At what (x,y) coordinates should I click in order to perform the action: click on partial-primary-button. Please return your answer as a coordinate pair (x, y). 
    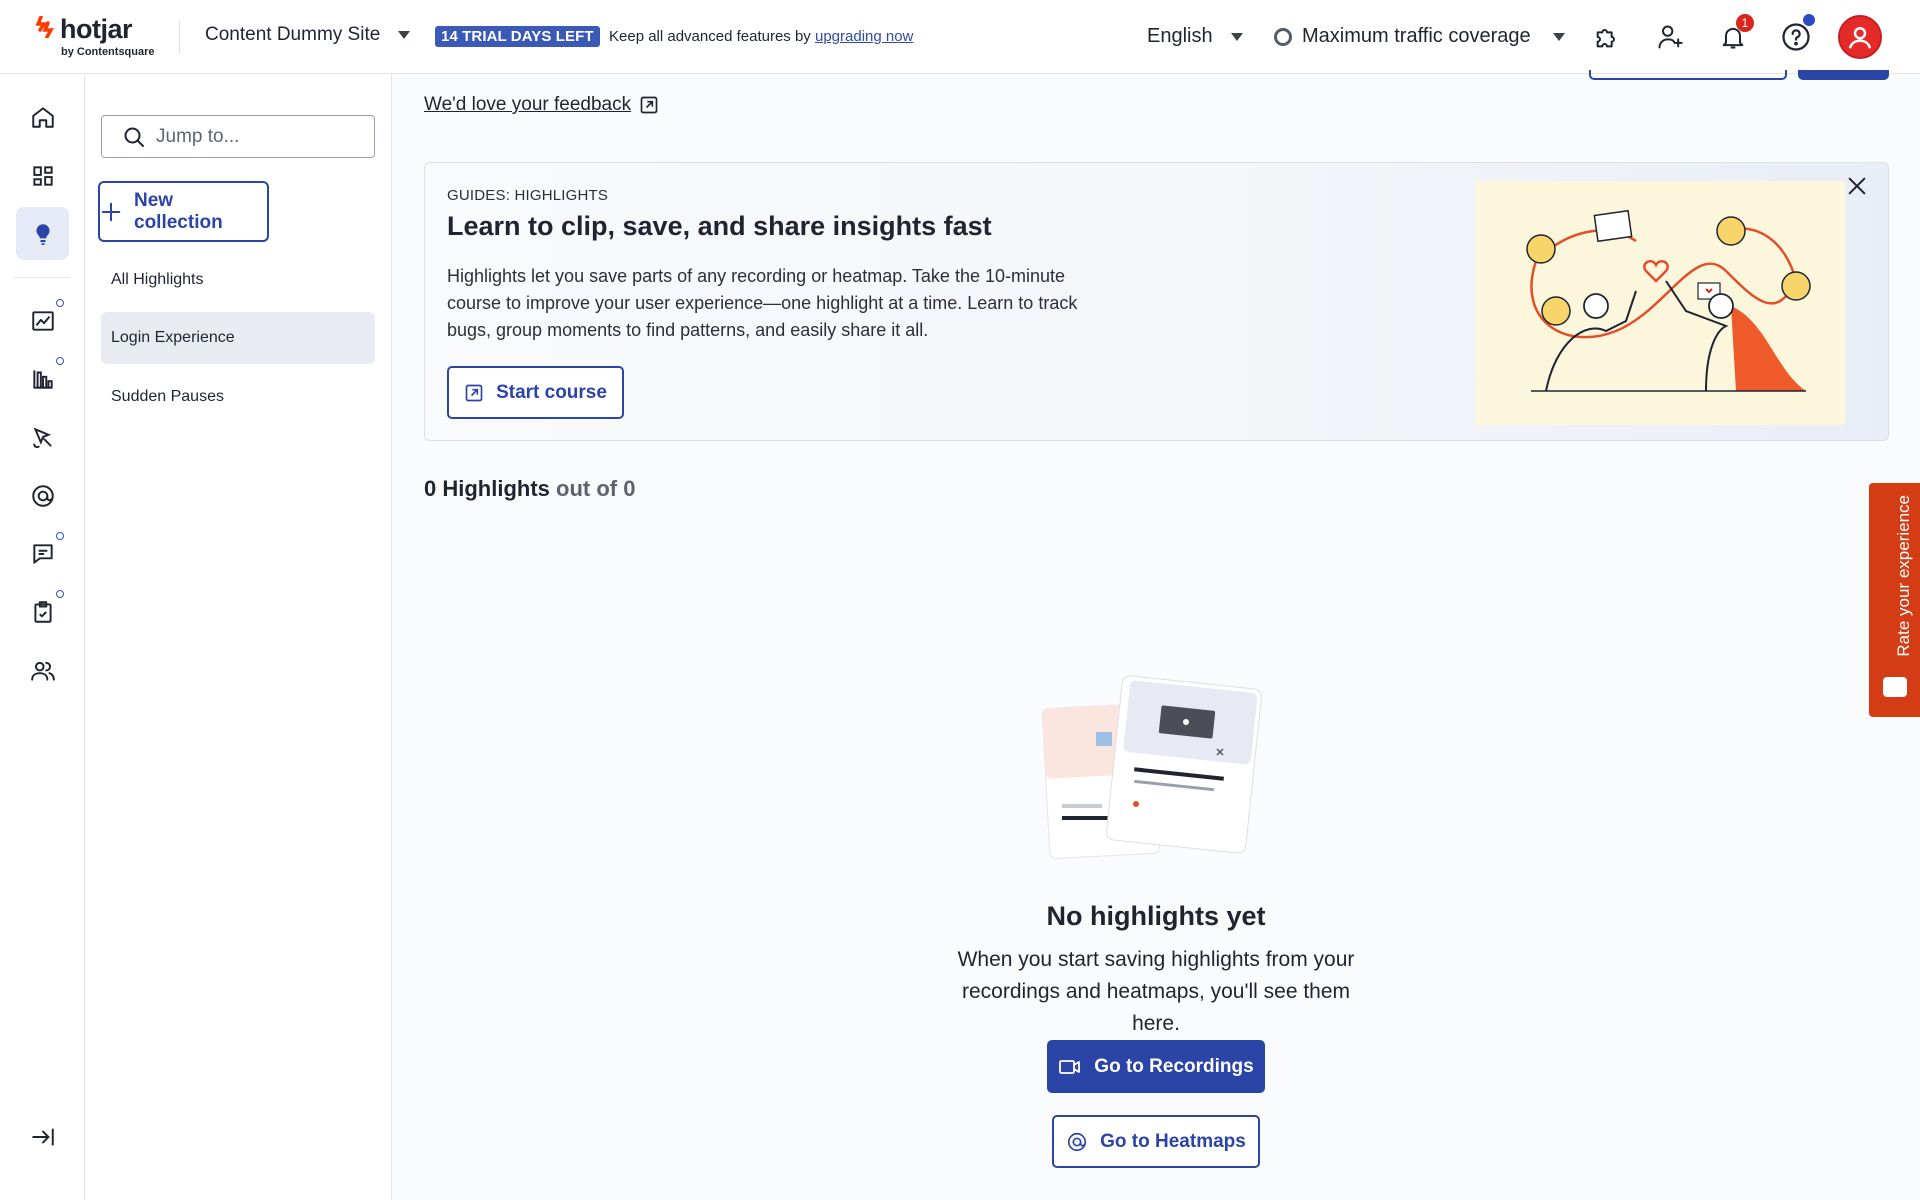
    Looking at the image, I should click on (1843, 75).